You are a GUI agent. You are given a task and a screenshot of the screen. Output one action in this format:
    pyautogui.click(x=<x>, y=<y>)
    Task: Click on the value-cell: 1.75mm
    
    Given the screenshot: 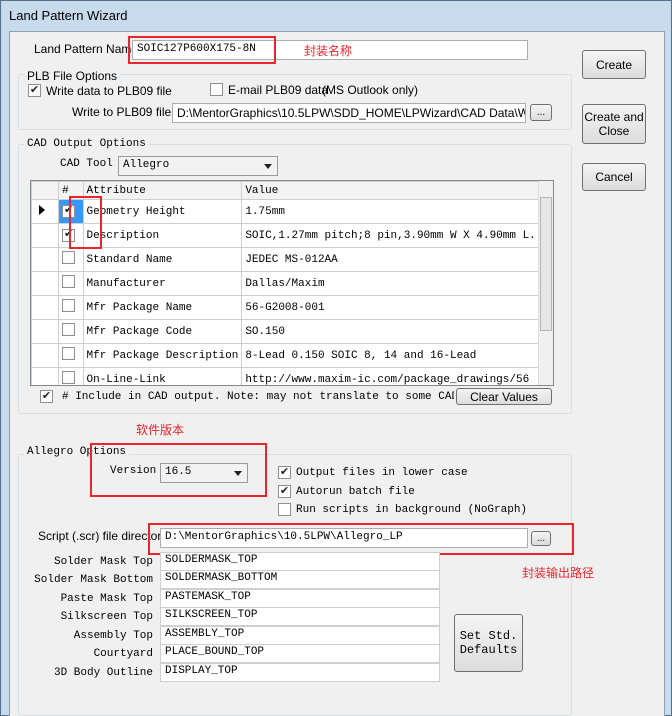 What is the action you would take?
    pyautogui.click(x=397, y=211)
    